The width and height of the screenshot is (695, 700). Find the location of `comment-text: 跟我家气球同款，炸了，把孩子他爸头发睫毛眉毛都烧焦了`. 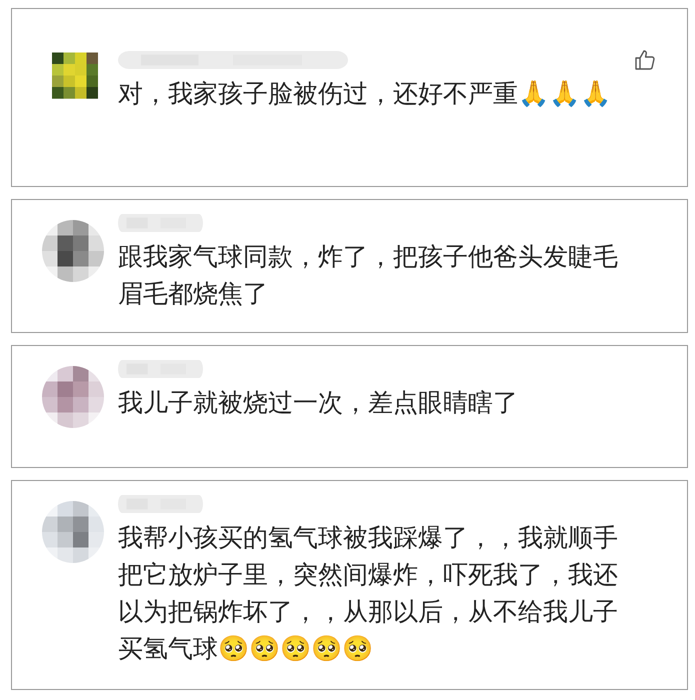

comment-text: 跟我家气球同款，炸了，把孩子他爸头发睫毛眉毛都烧焦了 is located at coordinates (368, 275).